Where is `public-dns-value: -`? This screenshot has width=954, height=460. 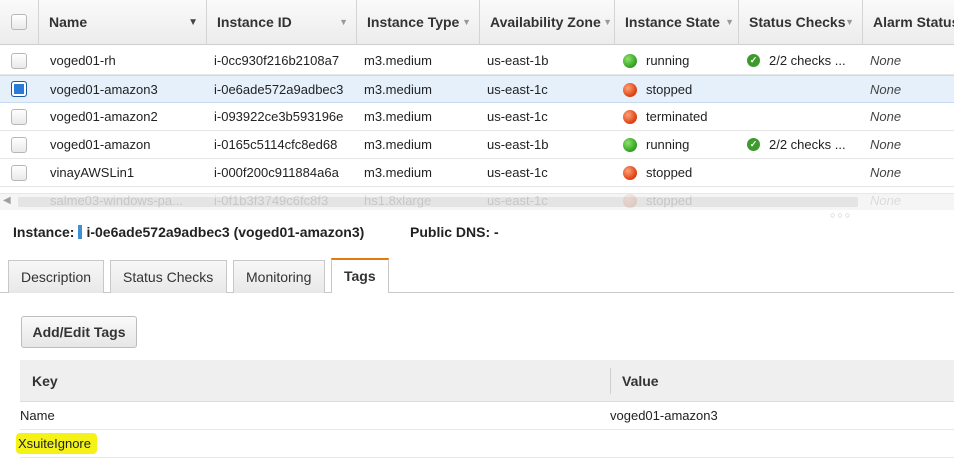
public-dns-value: - is located at coordinates (496, 232).